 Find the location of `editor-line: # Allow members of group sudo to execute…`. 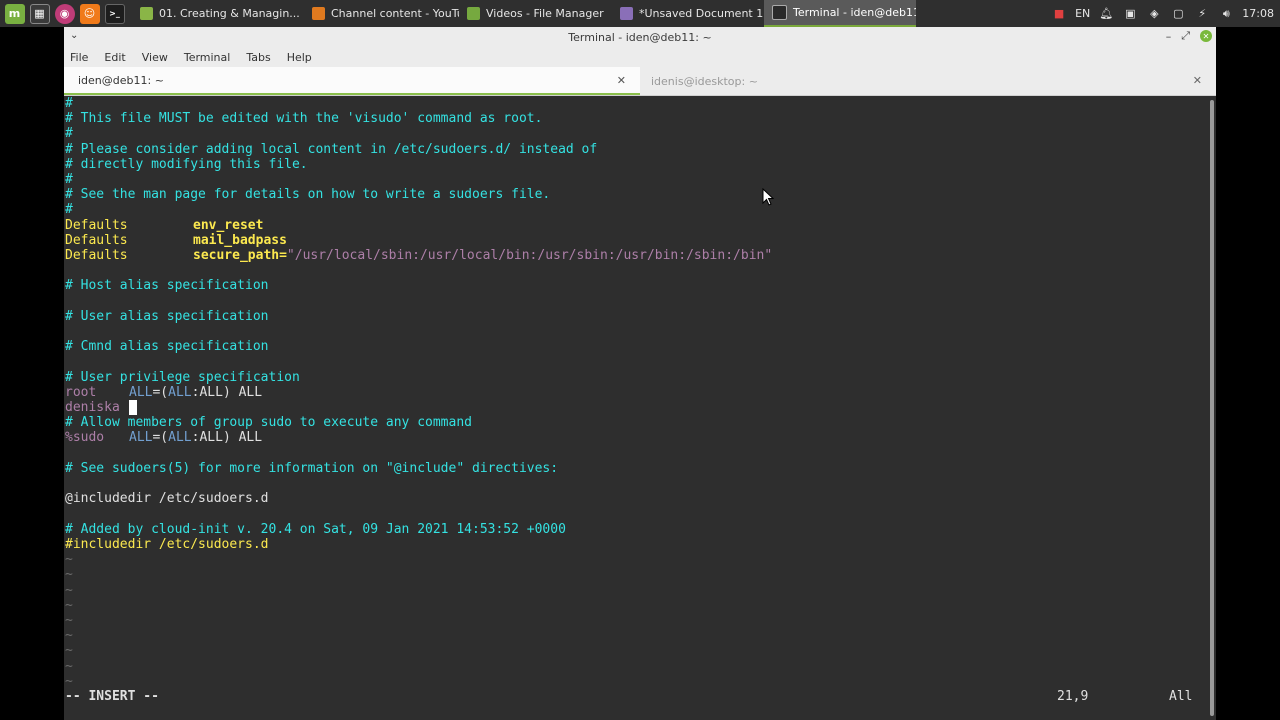

editor-line: # Allow members of group sudo to execute… is located at coordinates (268, 422).